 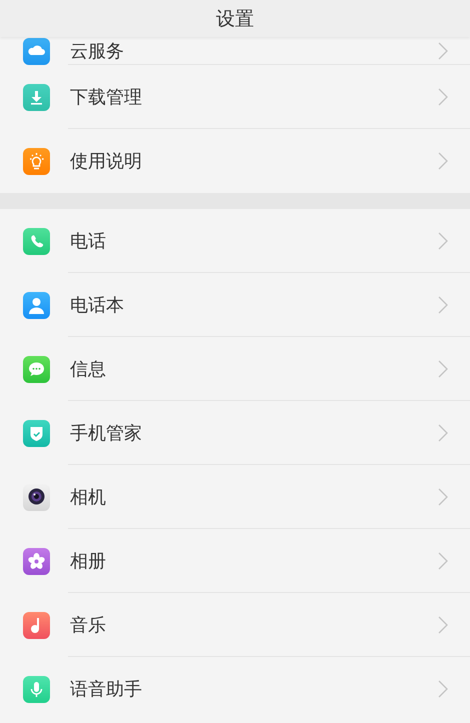 I want to click on settings-item: 语音助手, so click(x=235, y=689).